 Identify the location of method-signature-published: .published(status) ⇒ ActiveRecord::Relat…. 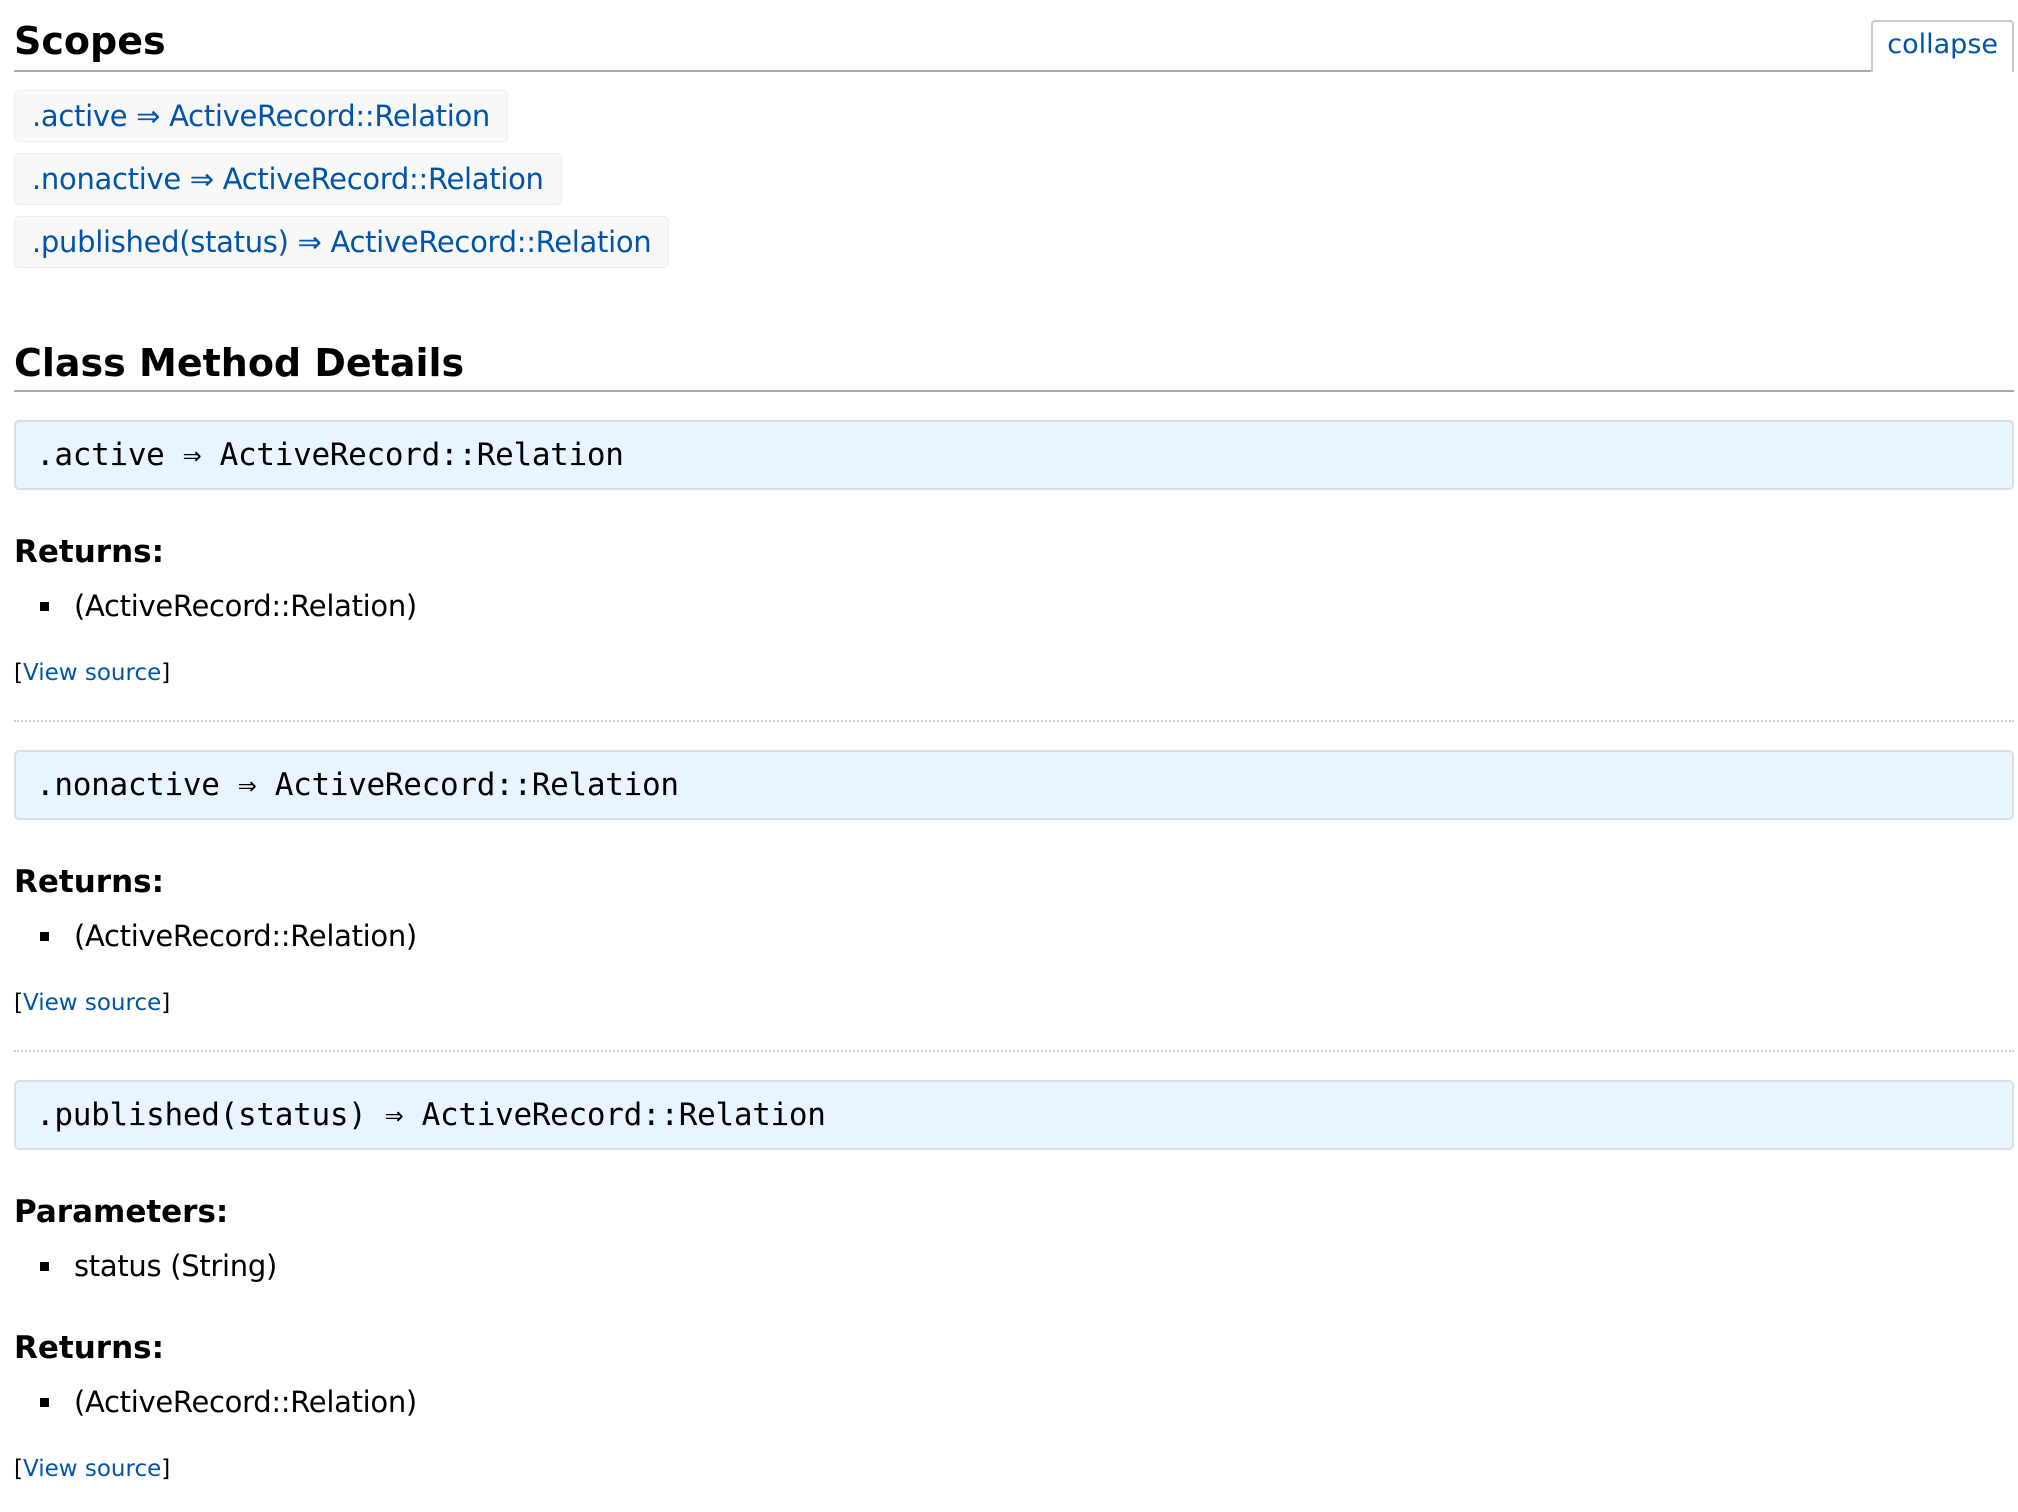
(1014, 1115).